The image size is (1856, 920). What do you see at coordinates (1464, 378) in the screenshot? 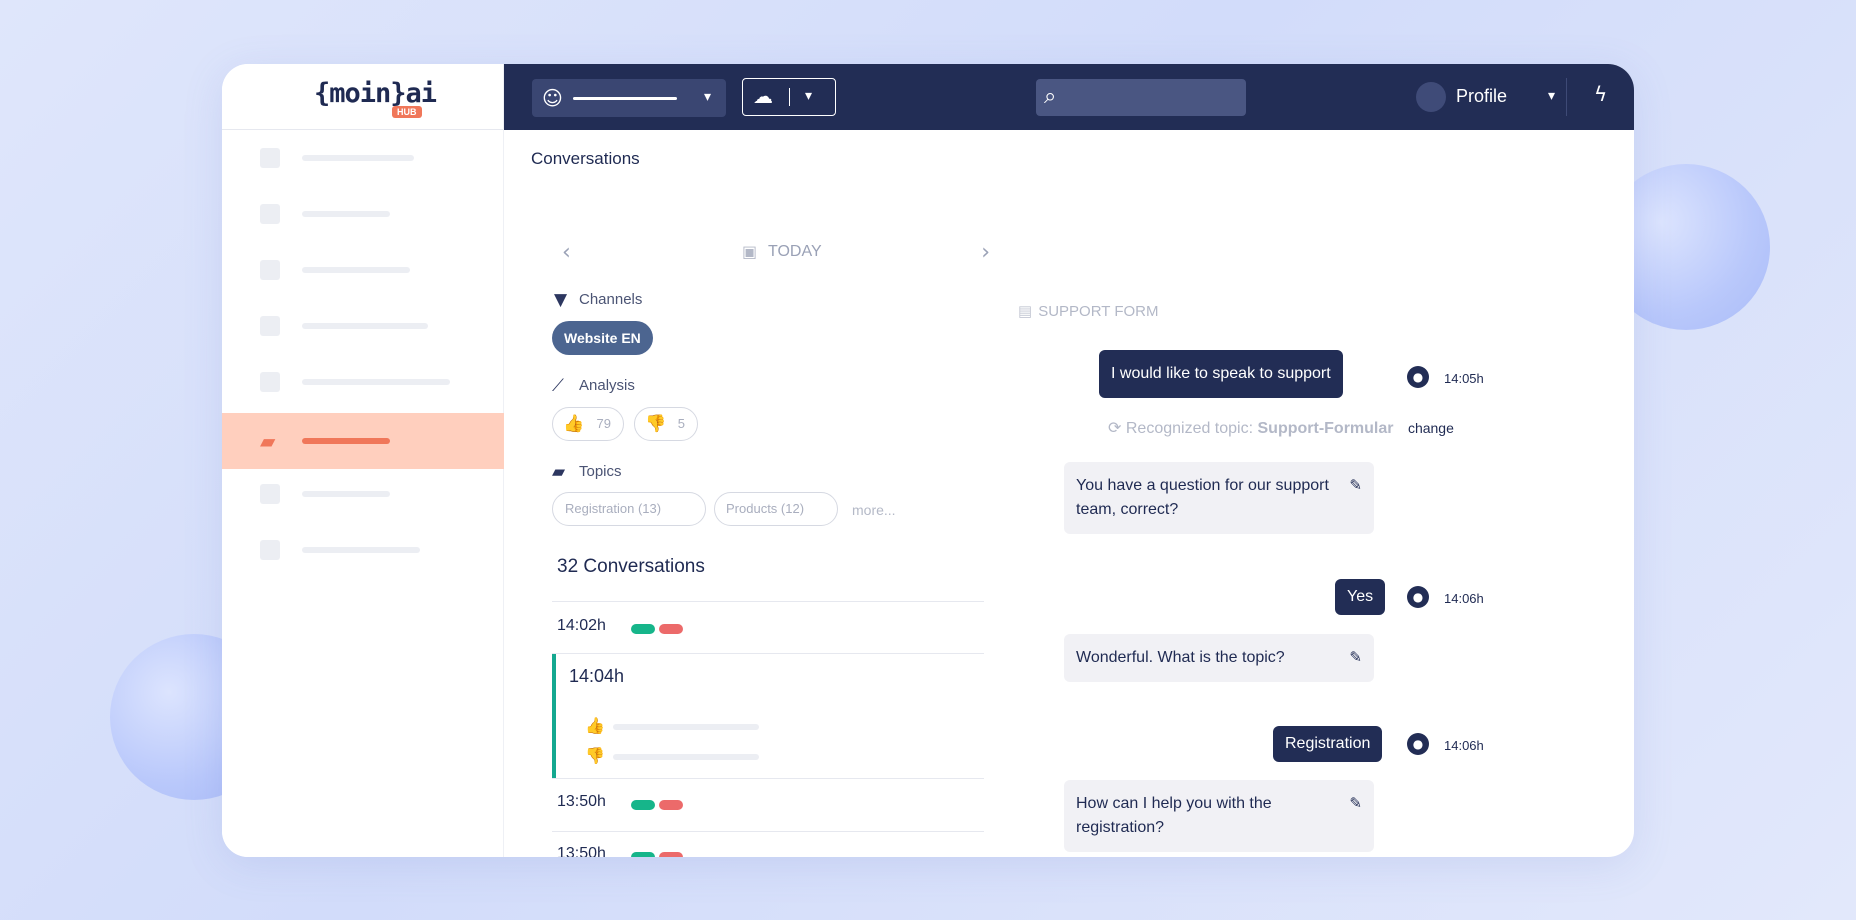
I see `message-time: 14:05h` at bounding box center [1464, 378].